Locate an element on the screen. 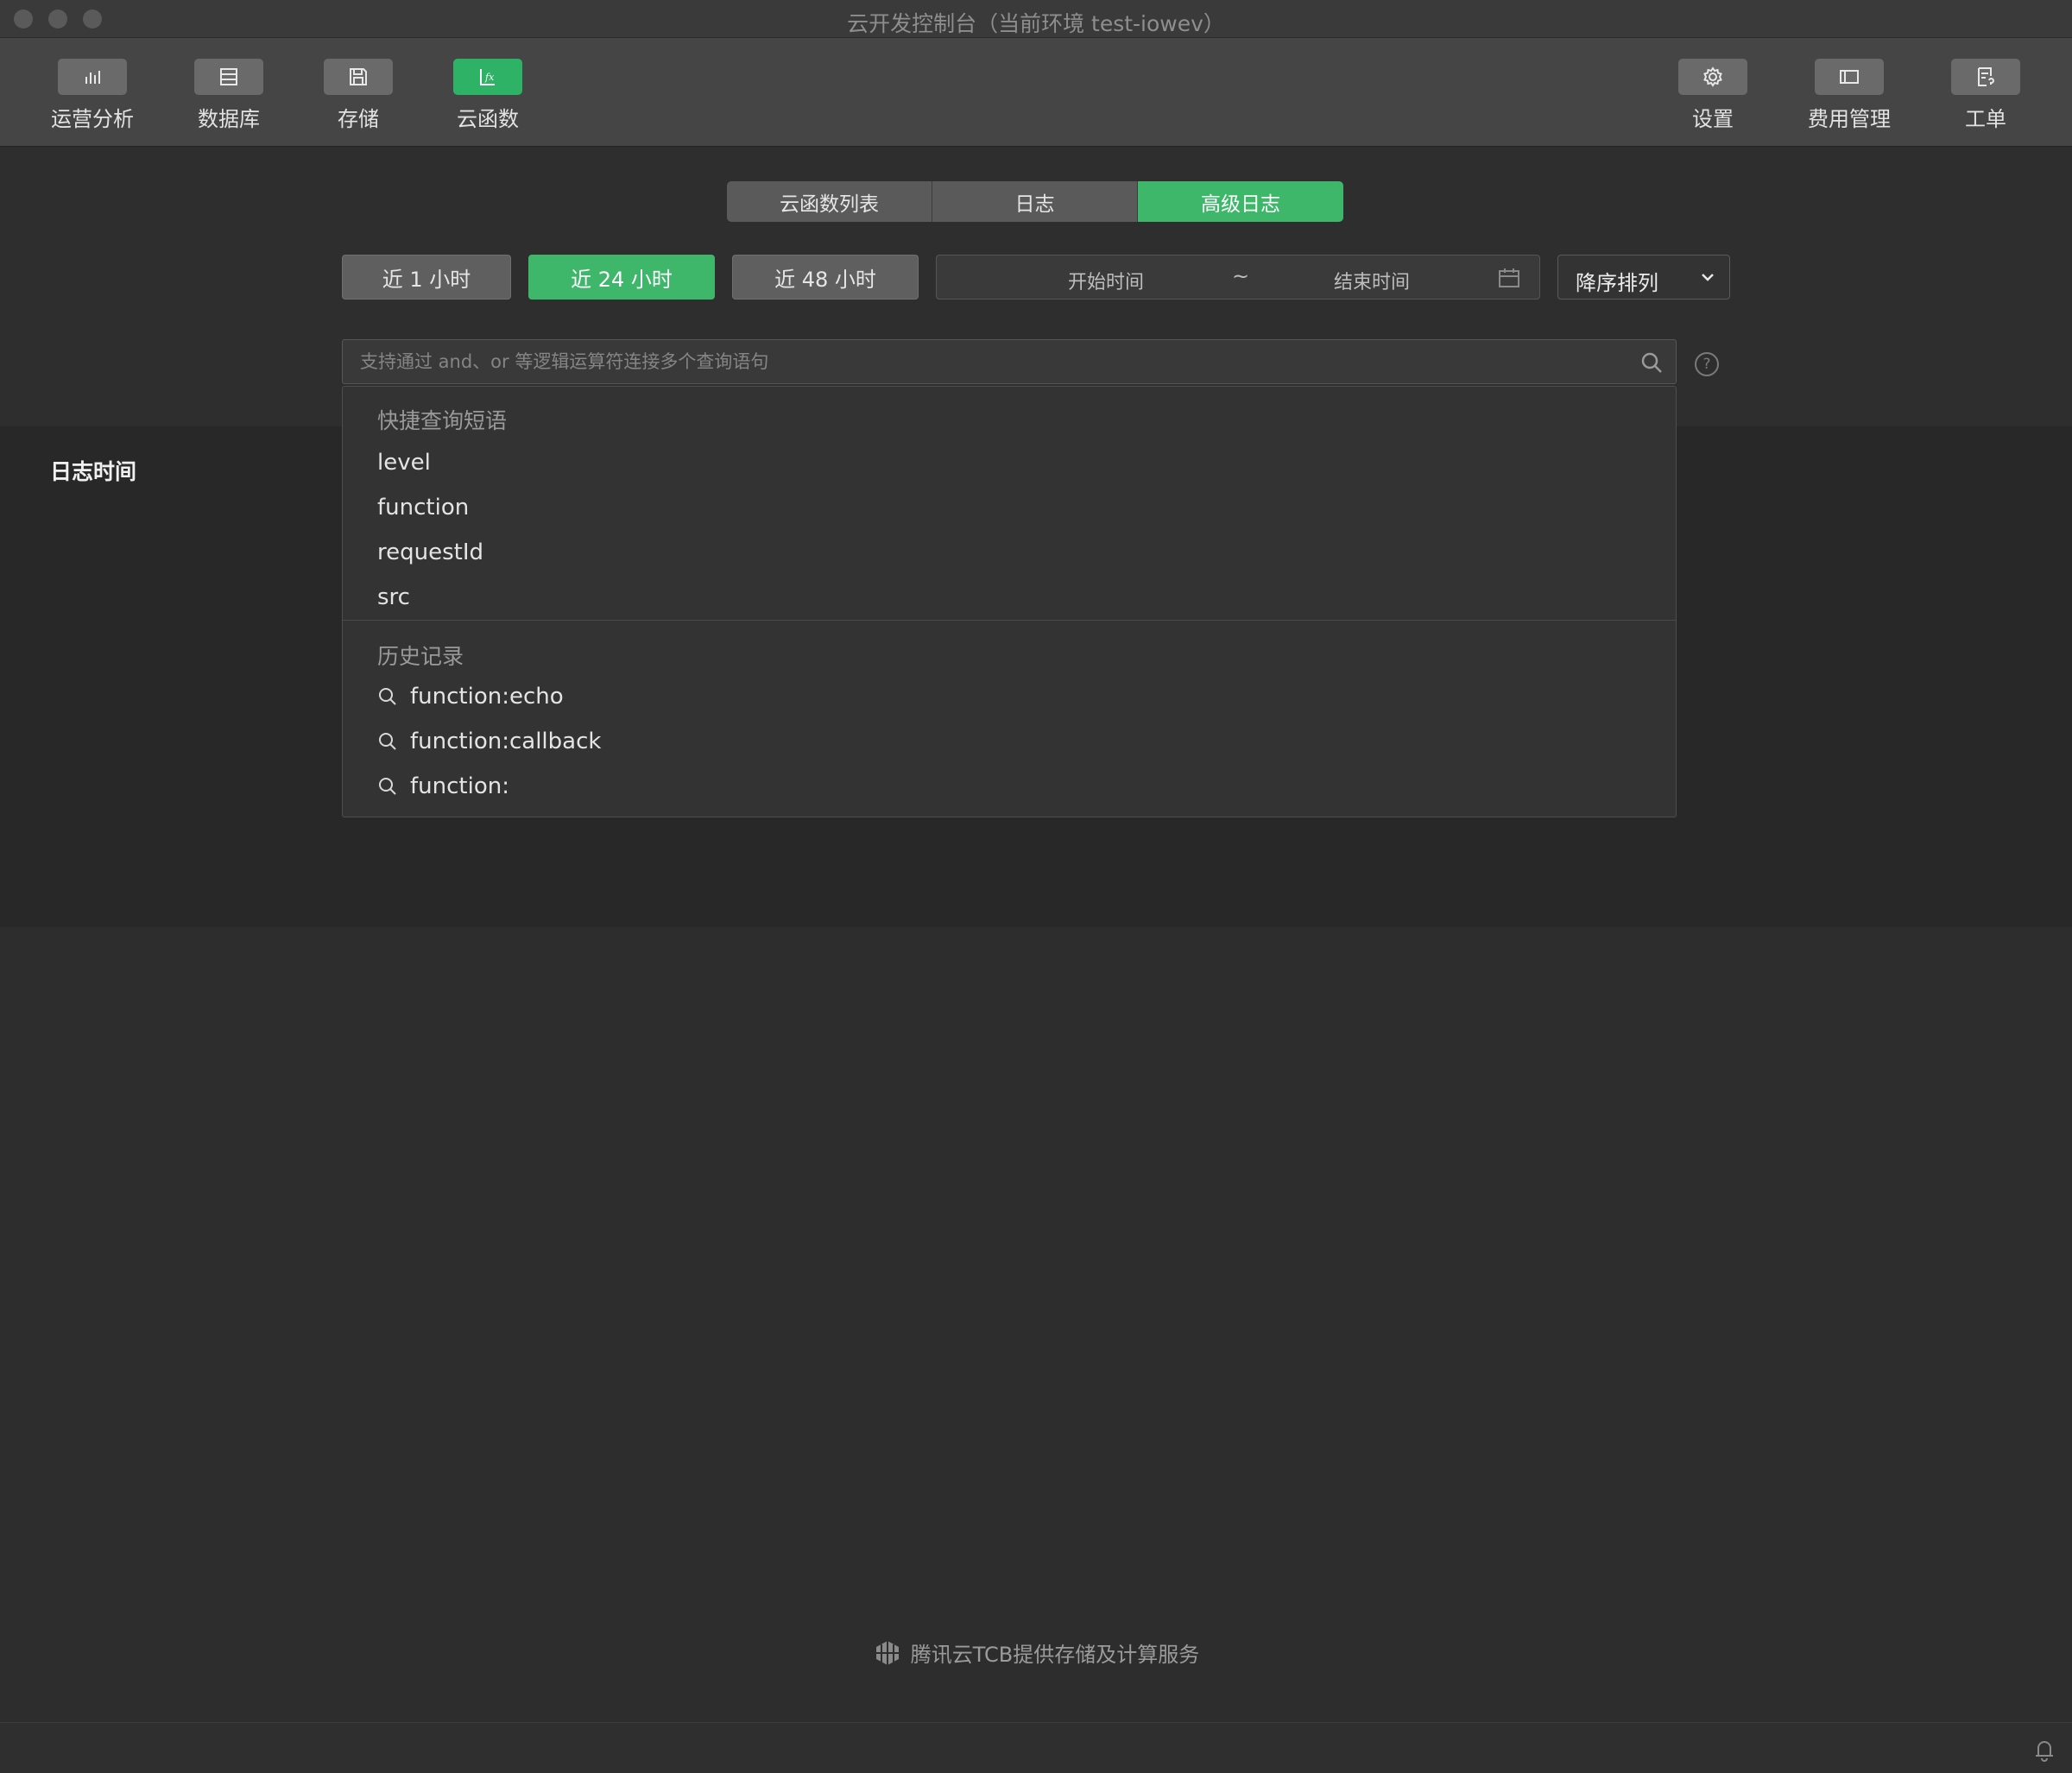  sort-order-value: 降序排列 is located at coordinates (1617, 283).